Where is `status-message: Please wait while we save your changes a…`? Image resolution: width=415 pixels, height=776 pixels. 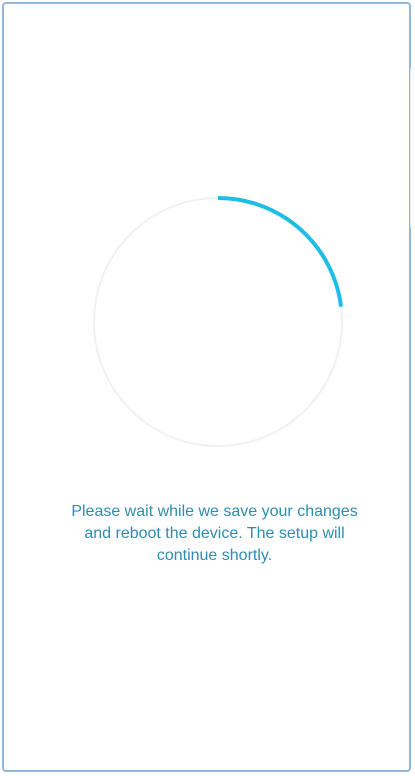
status-message: Please wait while we save your changes a… is located at coordinates (214, 534).